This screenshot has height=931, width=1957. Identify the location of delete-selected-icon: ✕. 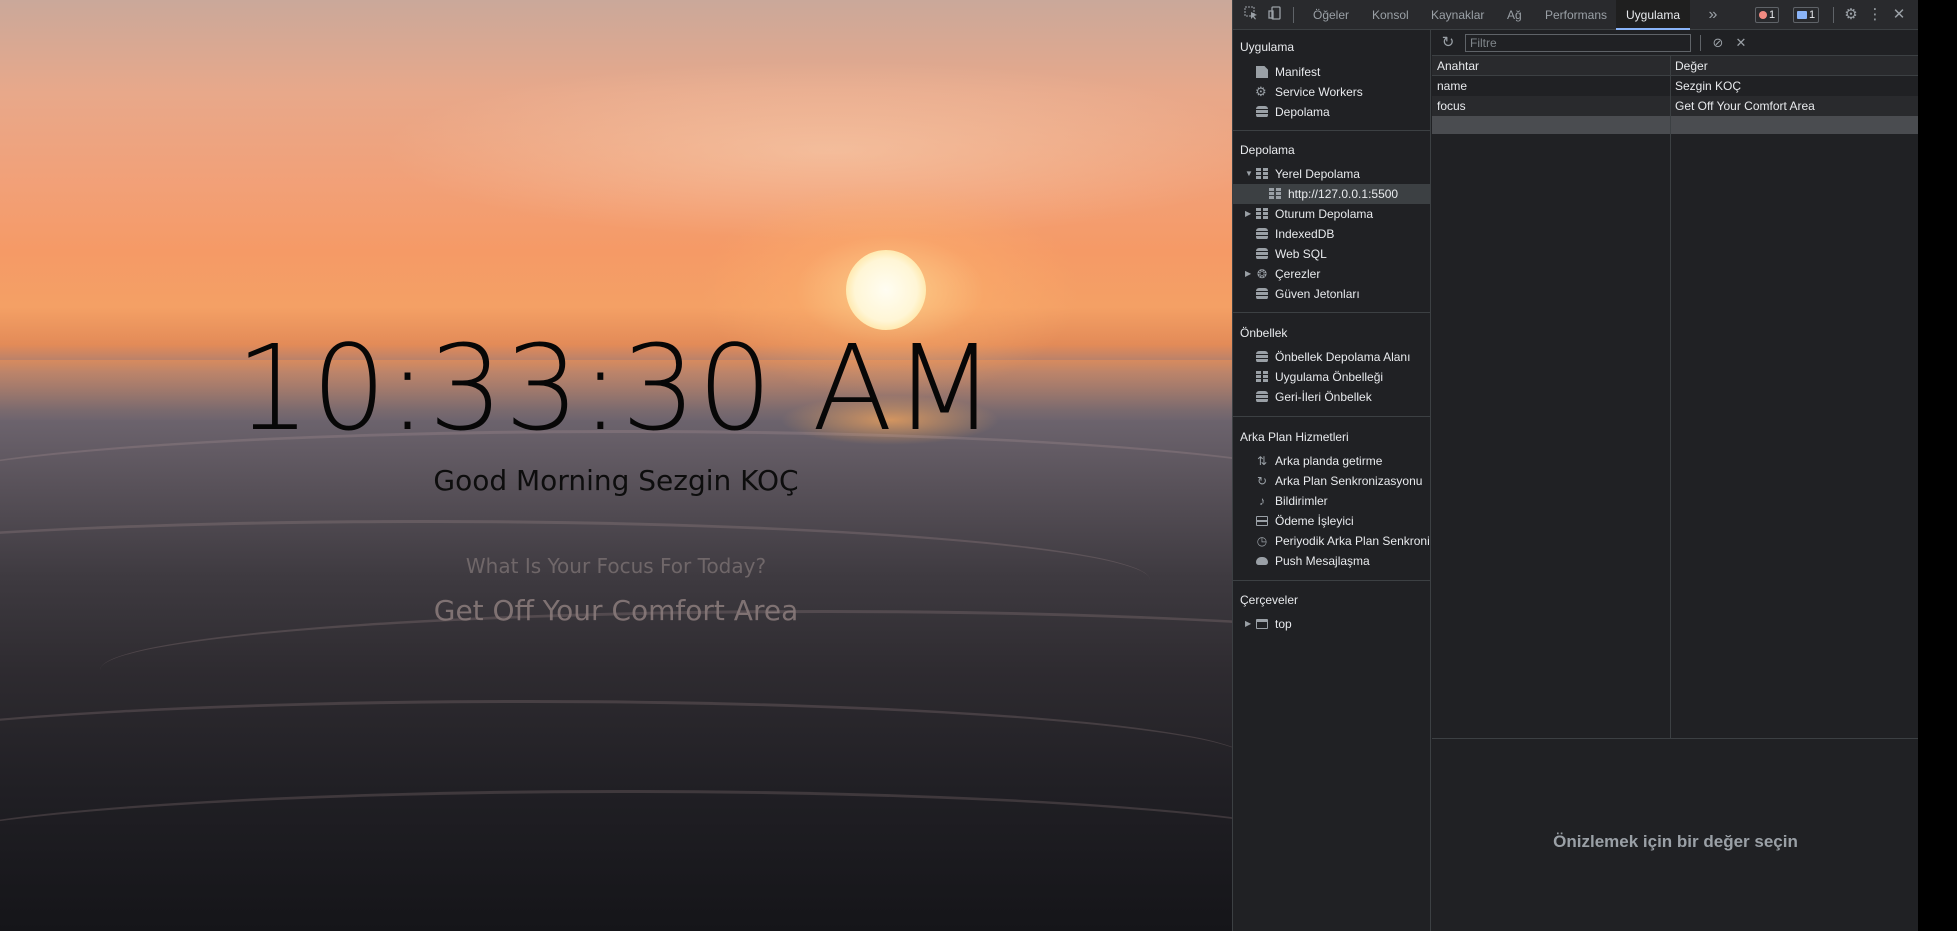
(1741, 43).